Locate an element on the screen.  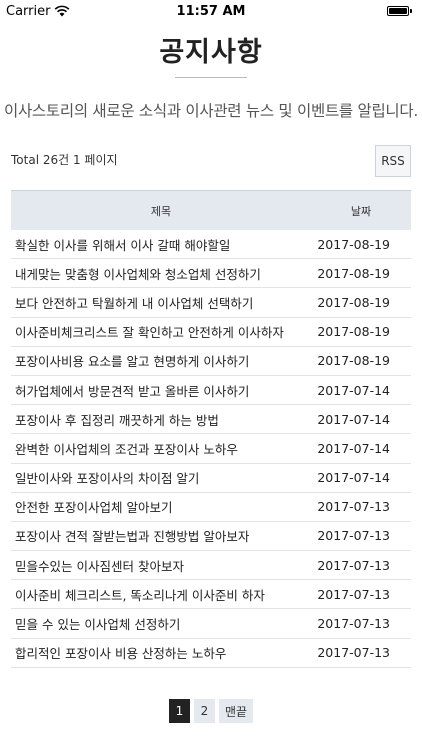
notice-title-link: 일반이사와 포장이사의 차이점 알기 is located at coordinates (161, 477).